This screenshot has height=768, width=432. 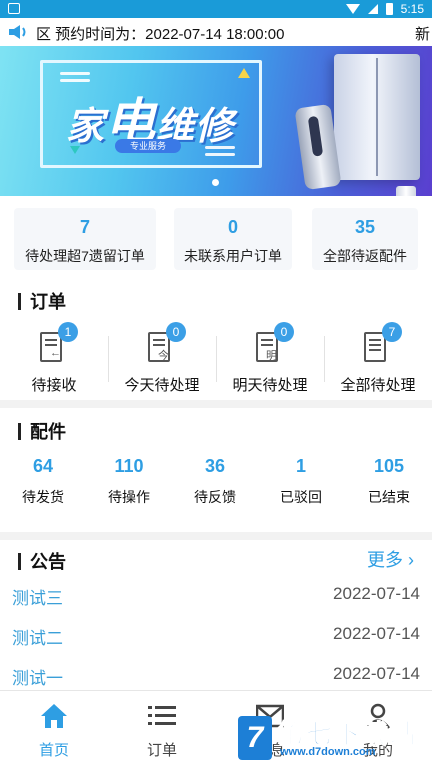 I want to click on wifi-icon, so click(x=352, y=9).